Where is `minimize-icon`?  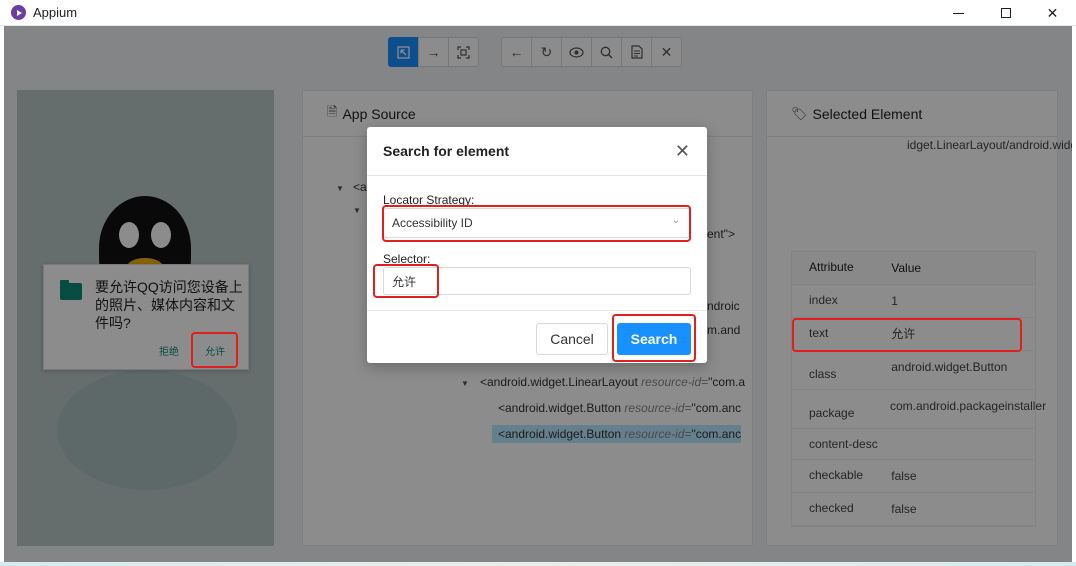
minimize-icon is located at coordinates (958, 13).